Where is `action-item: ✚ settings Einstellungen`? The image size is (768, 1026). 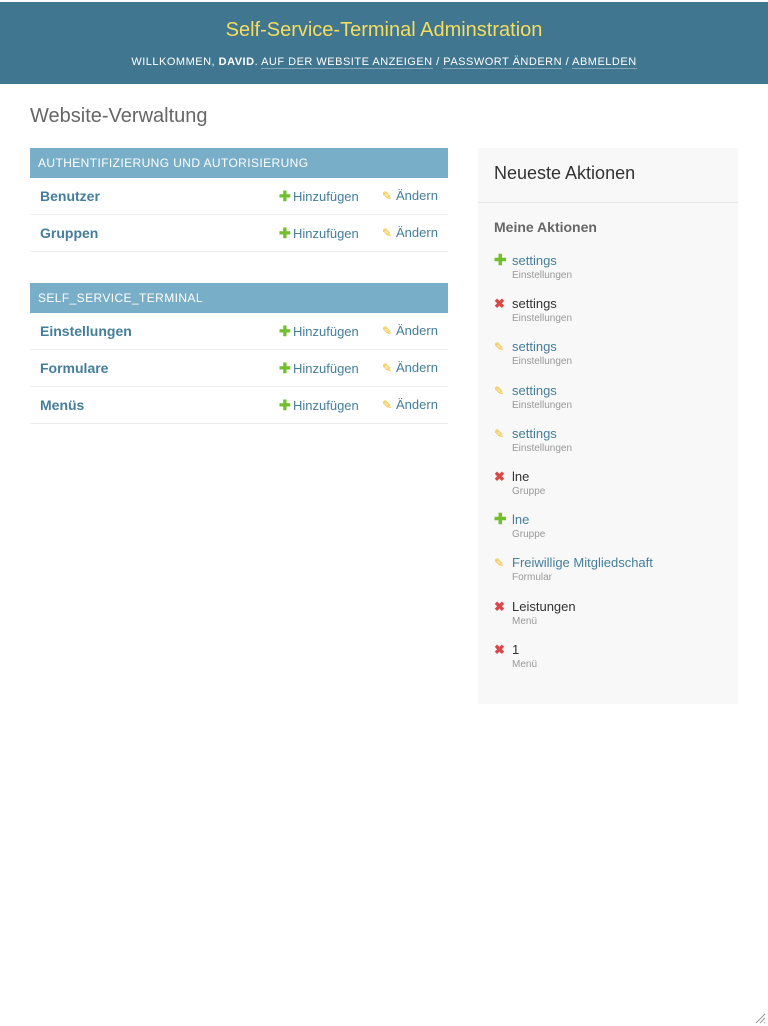
action-item: ✚ settings Einstellungen is located at coordinates (609, 271).